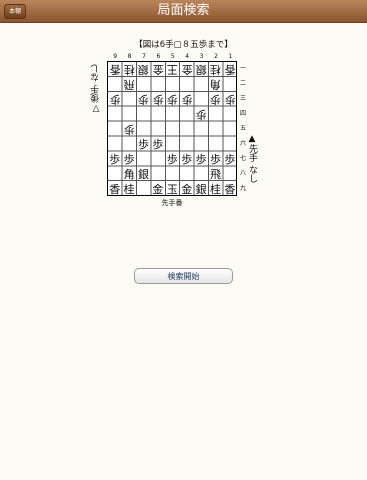 The image size is (367, 480). I want to click on gote-hand: ▽後手 なし, so click(96, 88).